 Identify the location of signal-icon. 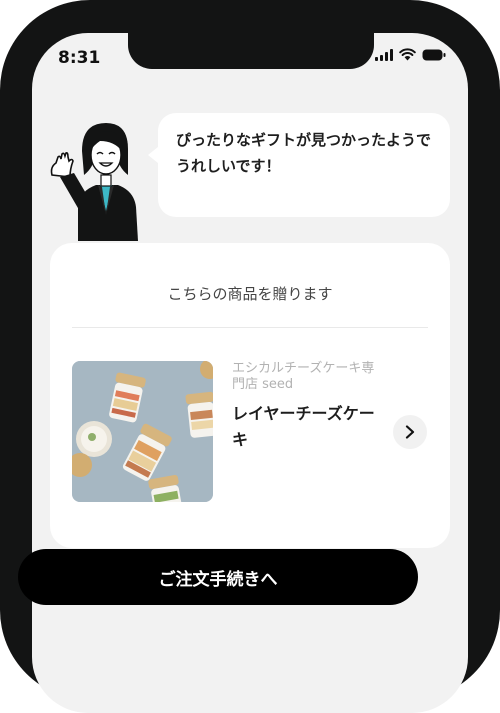
(384, 54).